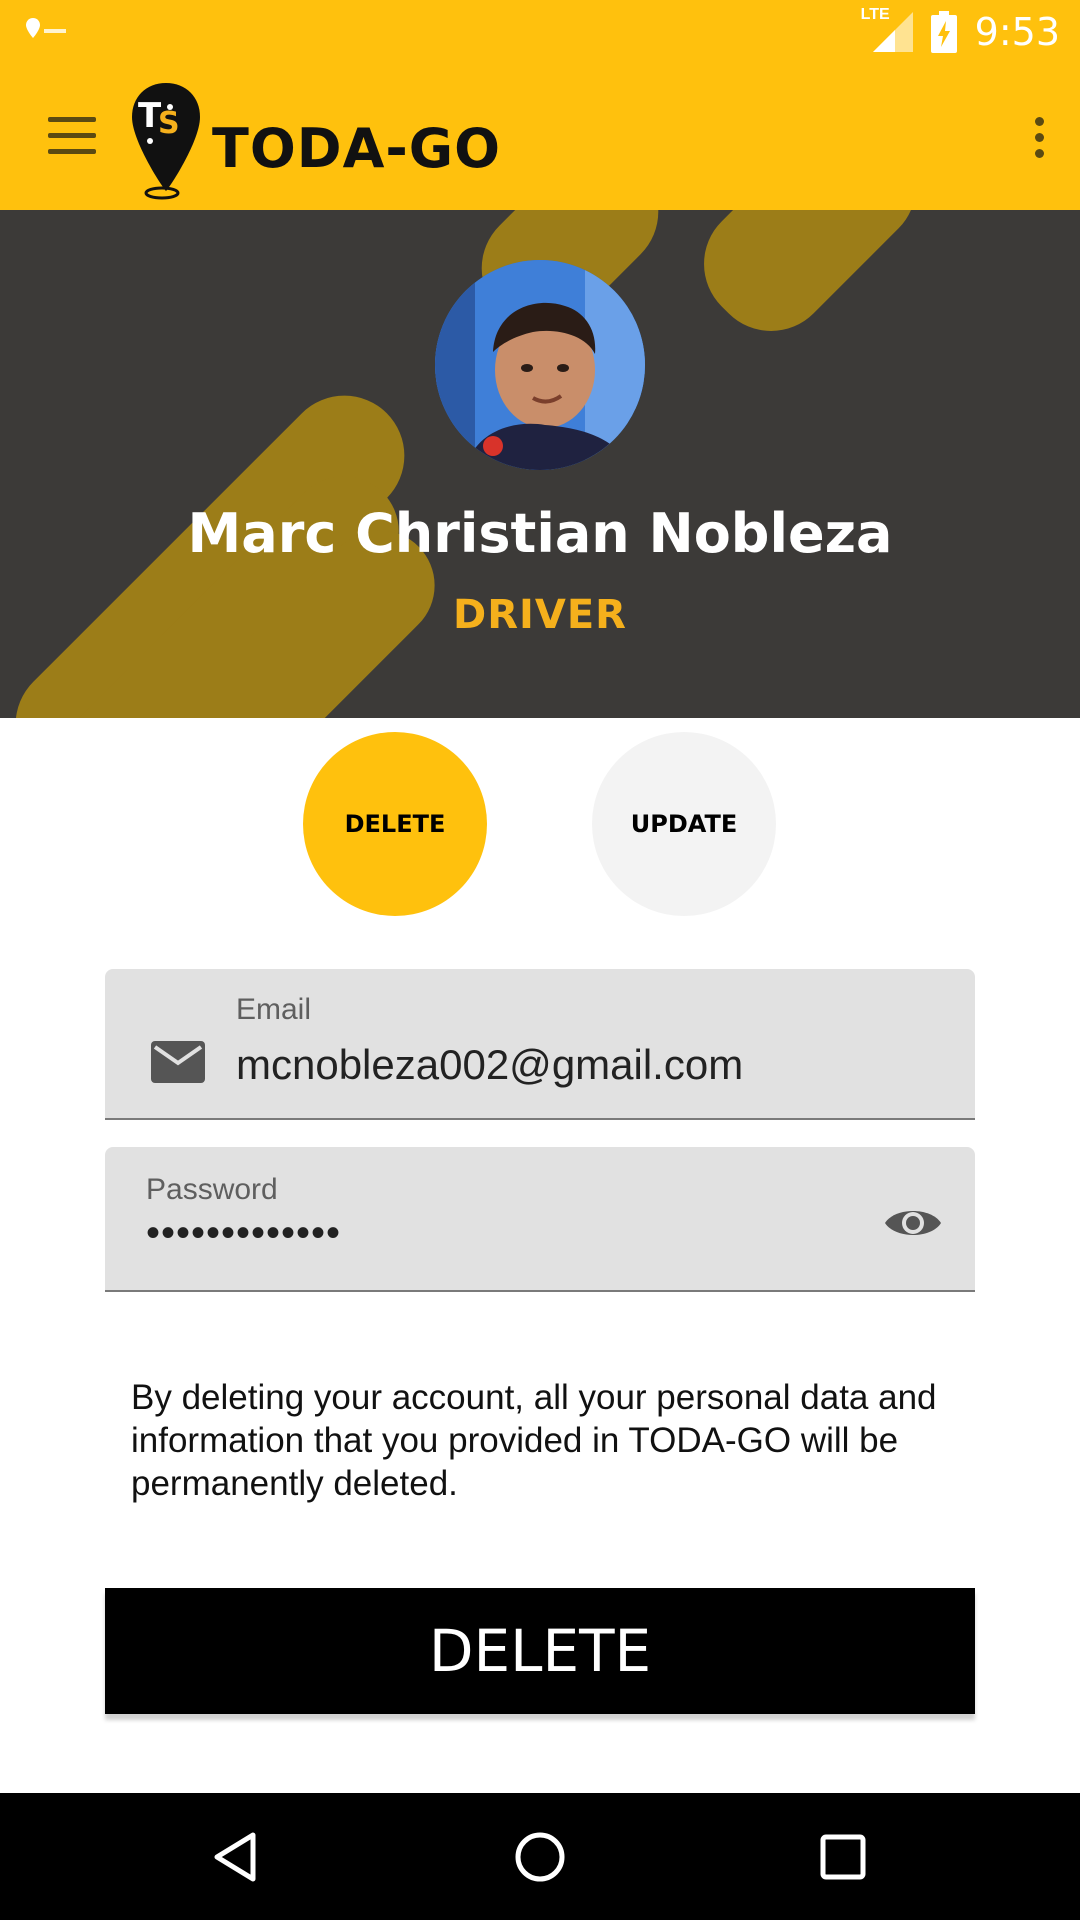  Describe the element at coordinates (237, 1857) in the screenshot. I see `back-icon` at that location.